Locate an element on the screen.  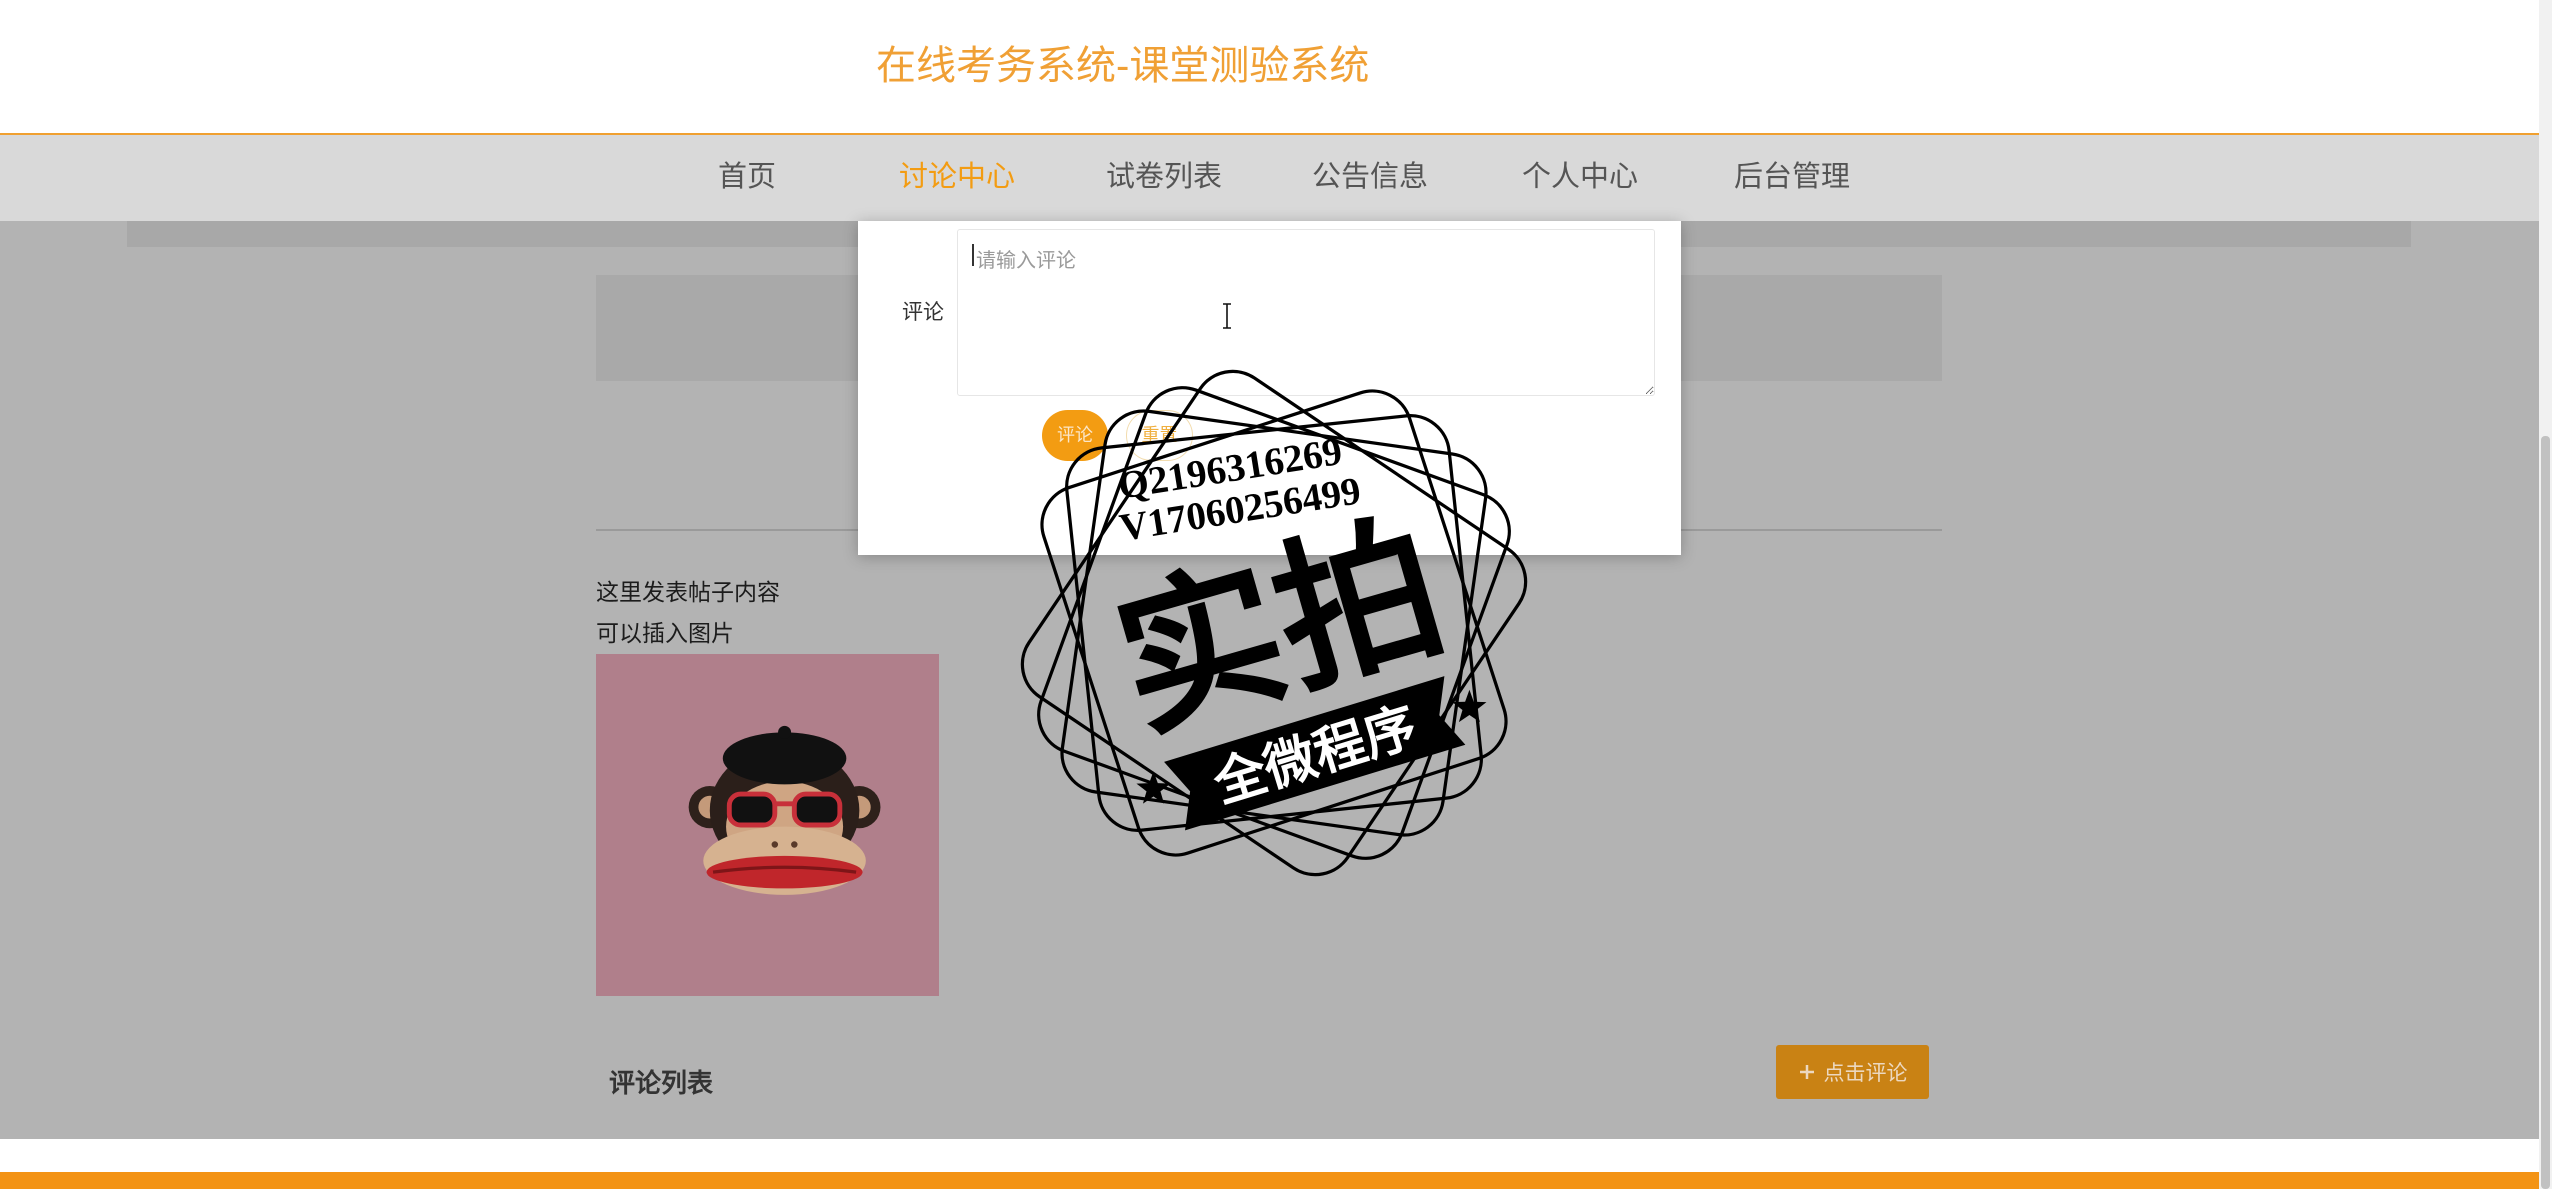
nav-item-home: 首页 is located at coordinates (747, 178).